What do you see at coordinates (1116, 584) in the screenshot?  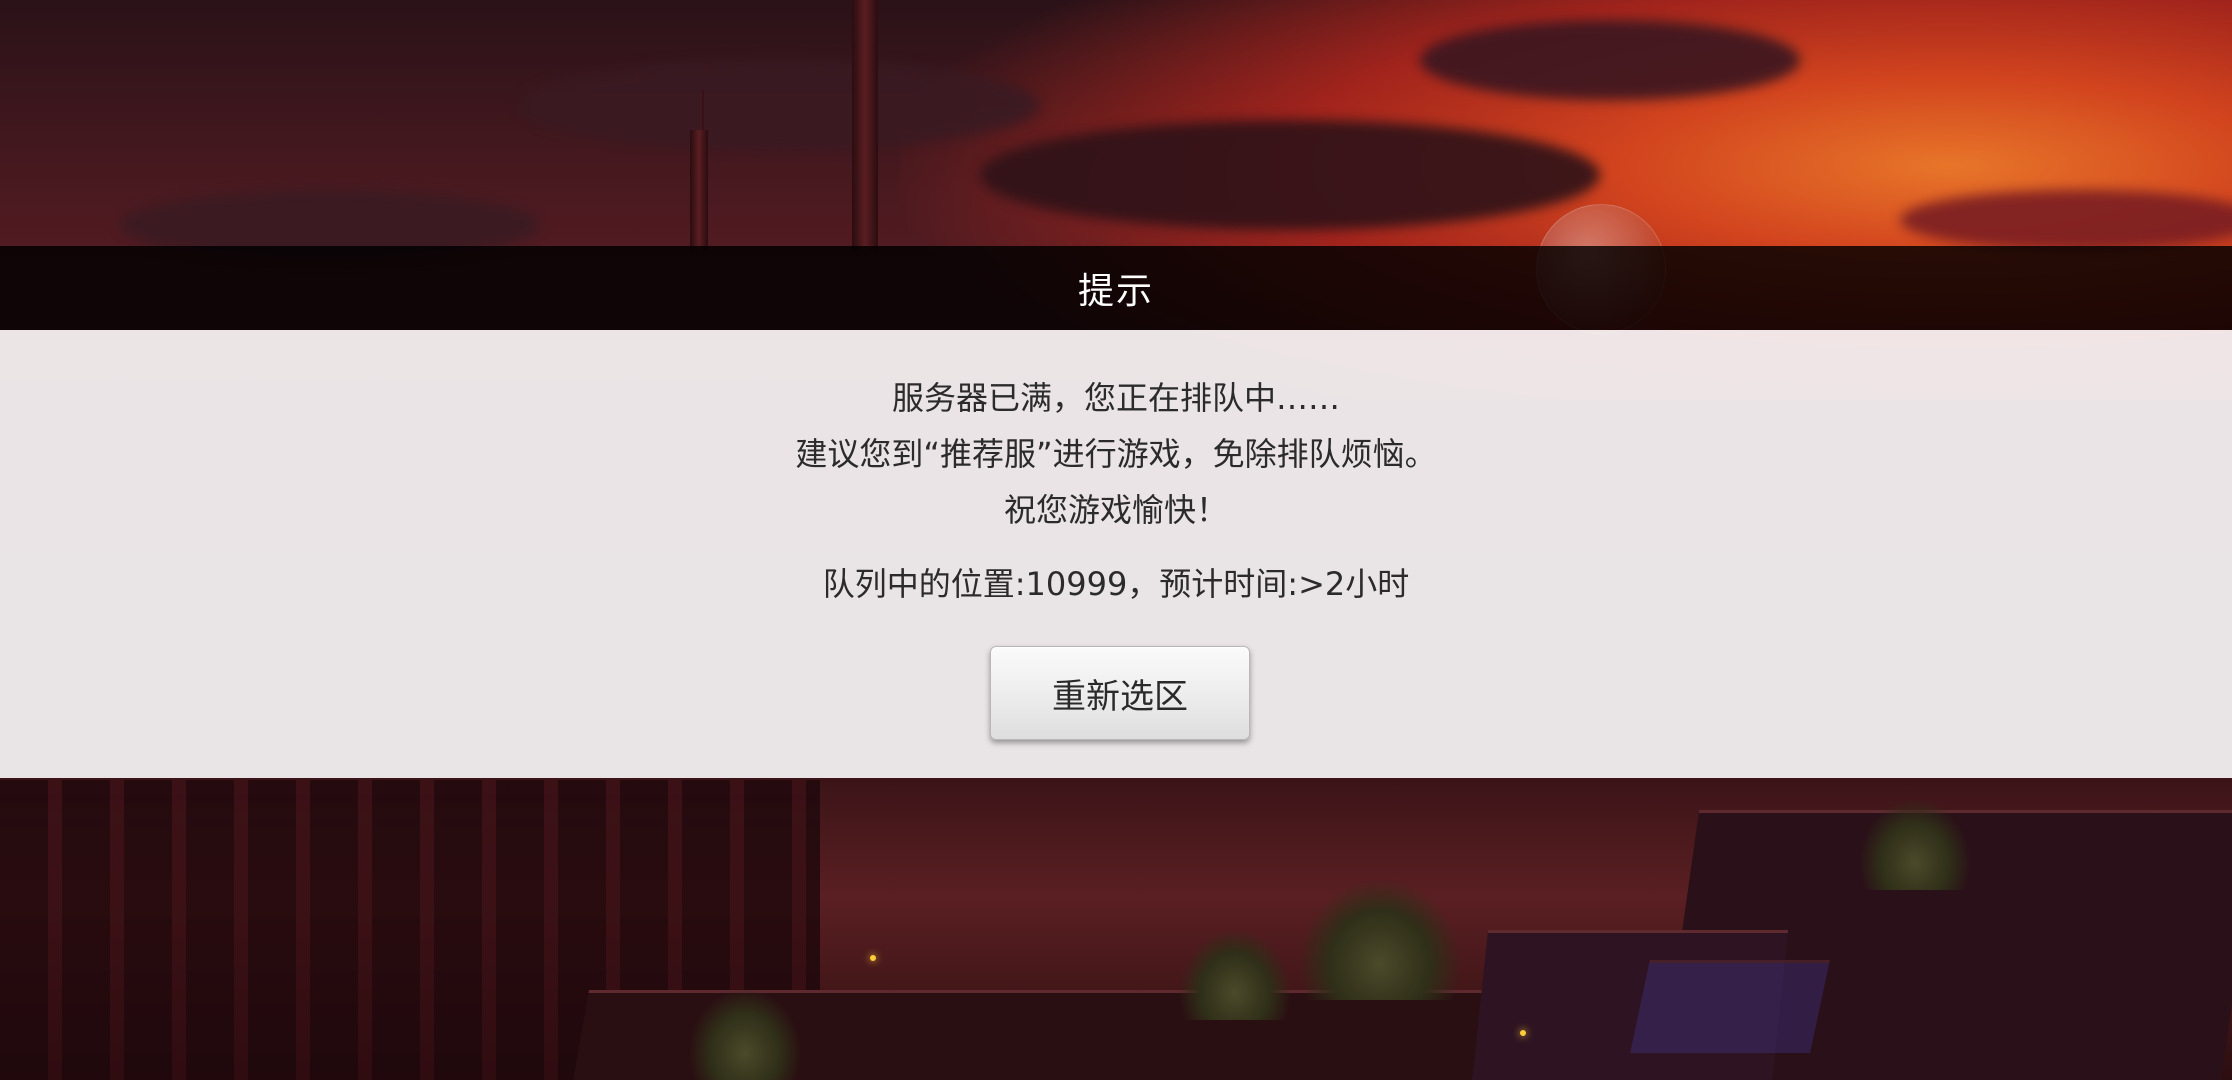 I see `queue-status: 队列中的位置:10999，预计时间:>2小时` at bounding box center [1116, 584].